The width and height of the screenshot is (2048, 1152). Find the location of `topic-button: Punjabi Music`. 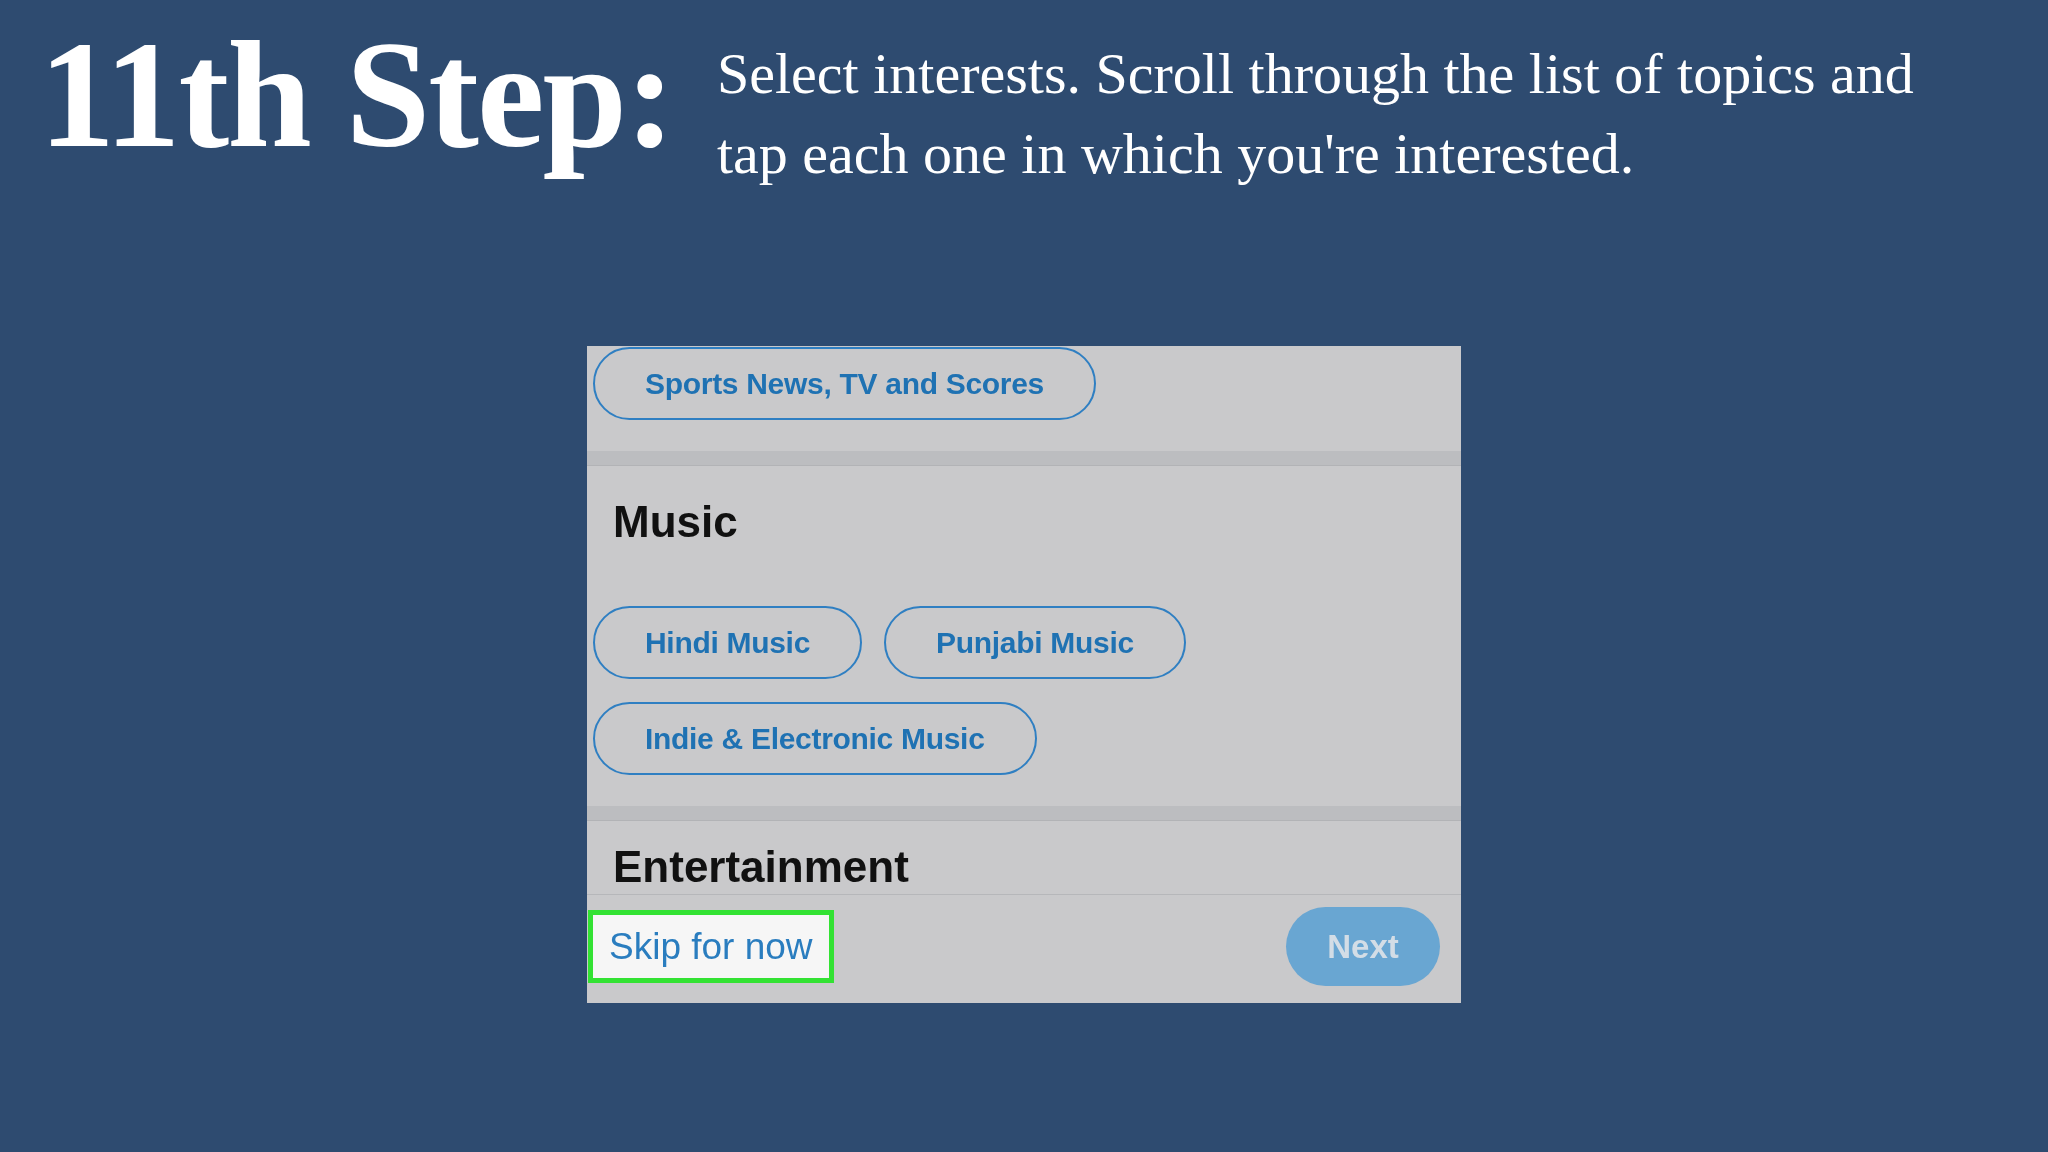

topic-button: Punjabi Music is located at coordinates (1035, 642).